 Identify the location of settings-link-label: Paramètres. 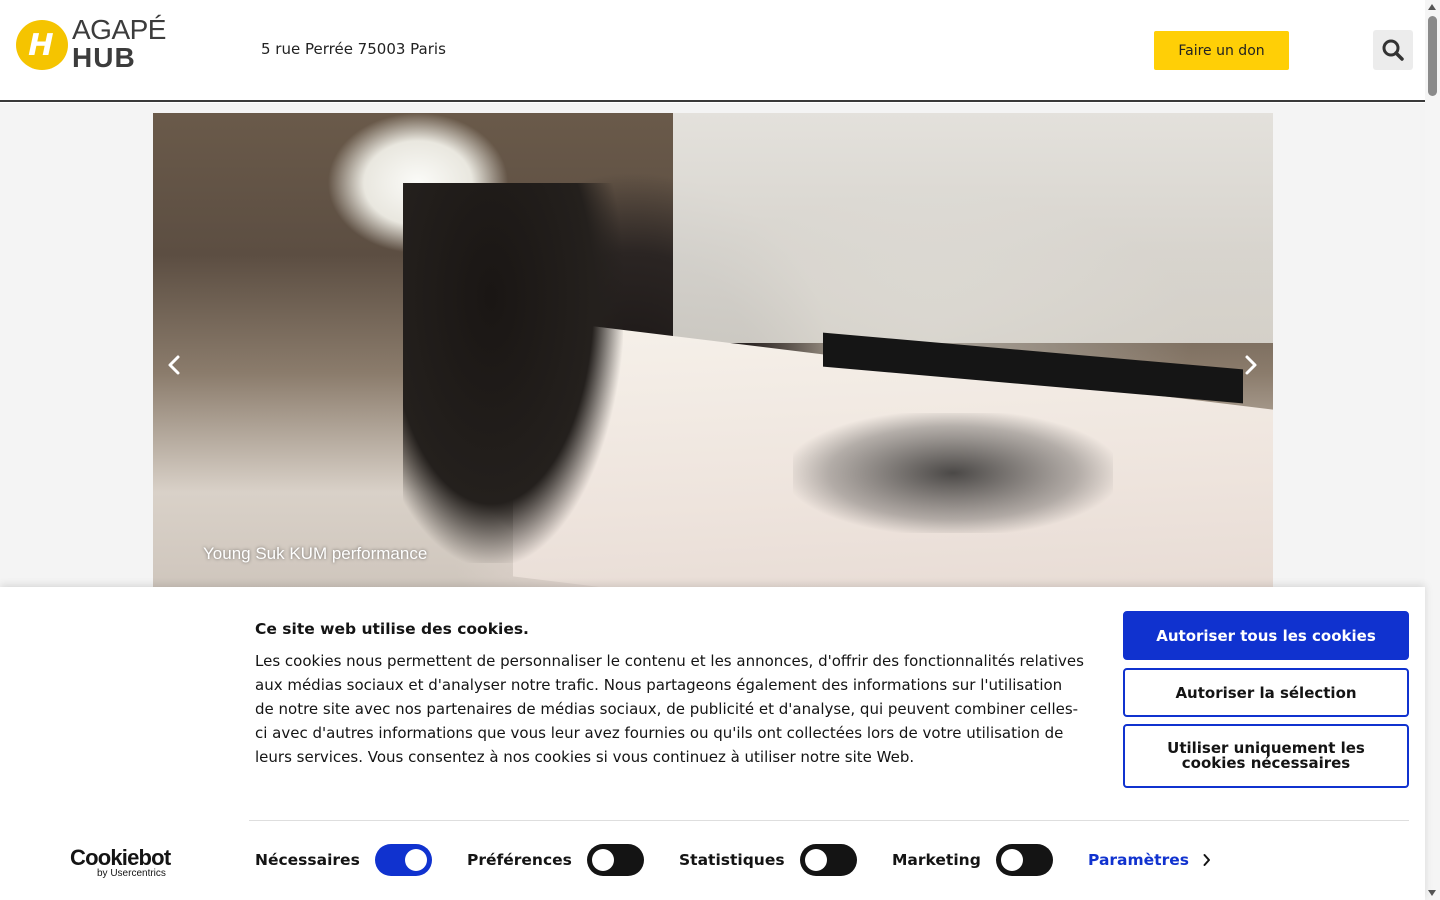
(1138, 860).